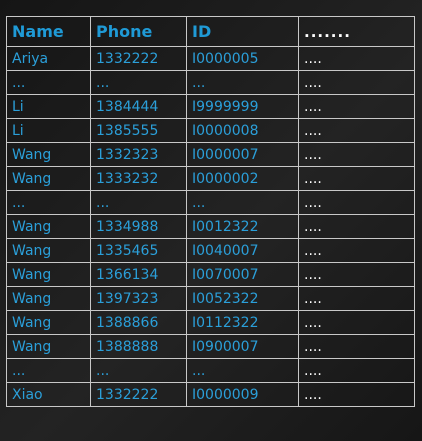  I want to click on cell-phone: 1366134, so click(138, 274).